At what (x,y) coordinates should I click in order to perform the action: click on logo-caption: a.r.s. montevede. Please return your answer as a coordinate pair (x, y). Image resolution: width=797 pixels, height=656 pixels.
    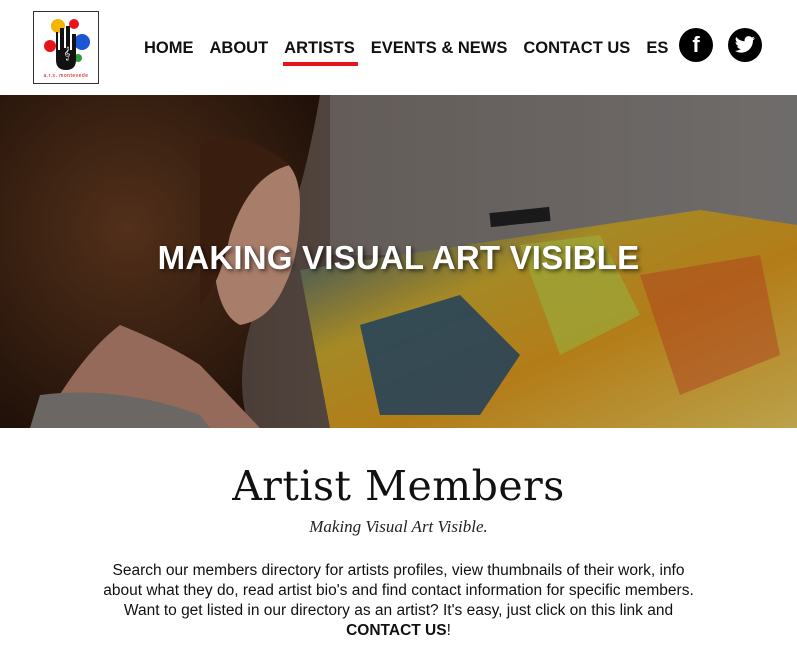
    Looking at the image, I should click on (66, 76).